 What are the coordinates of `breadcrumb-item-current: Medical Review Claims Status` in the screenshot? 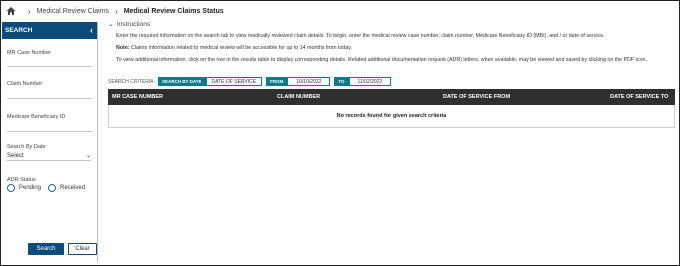 It's located at (173, 11).